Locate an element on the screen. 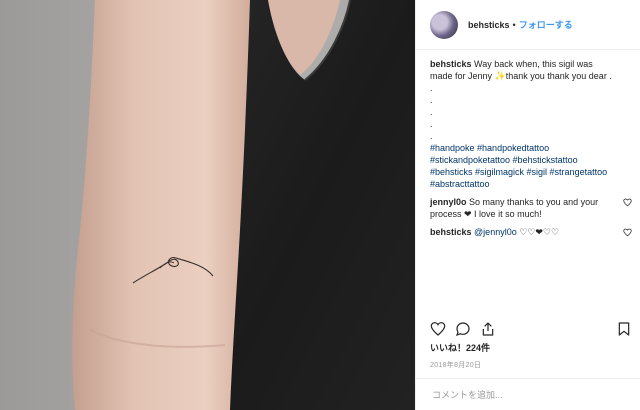  post-header: behsticks • フォローする is located at coordinates (528, 25).